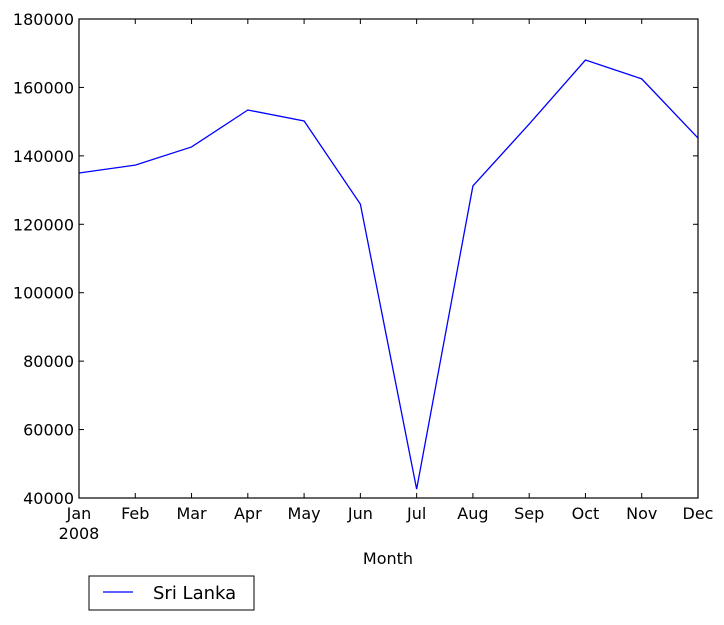 This screenshot has height=625, width=724. I want to click on x-tick-label: Jun, so click(360, 513).